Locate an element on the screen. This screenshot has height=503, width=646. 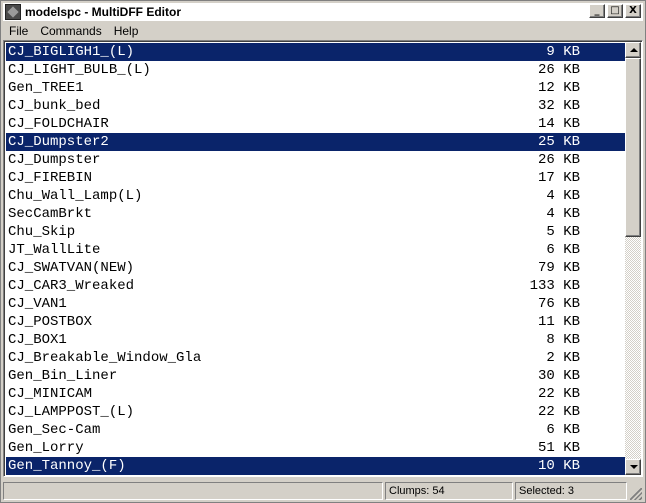
scroll-up-button is located at coordinates (633, 50).